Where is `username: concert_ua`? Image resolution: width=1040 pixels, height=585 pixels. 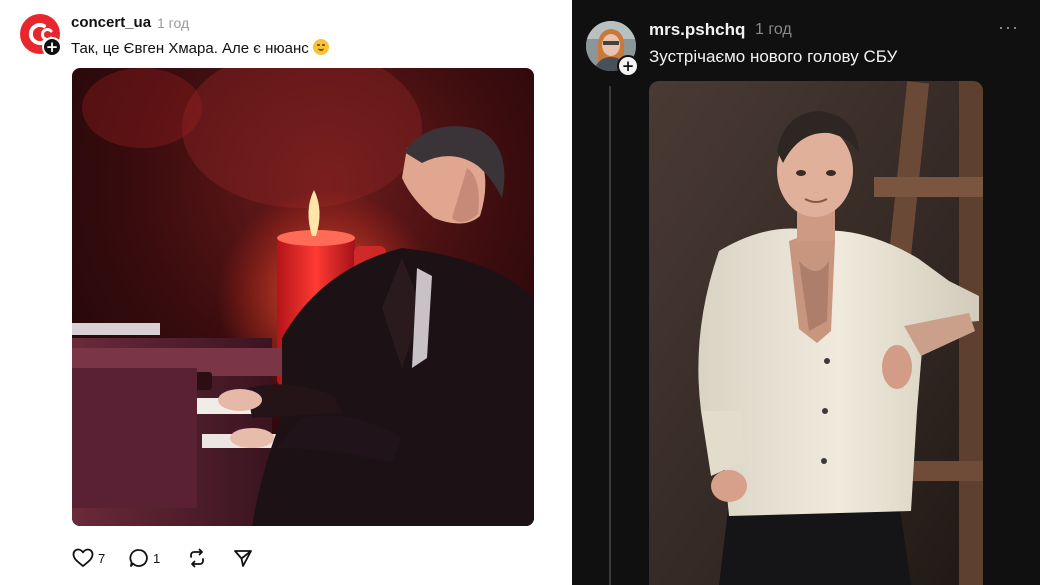
username: concert_ua is located at coordinates (111, 22).